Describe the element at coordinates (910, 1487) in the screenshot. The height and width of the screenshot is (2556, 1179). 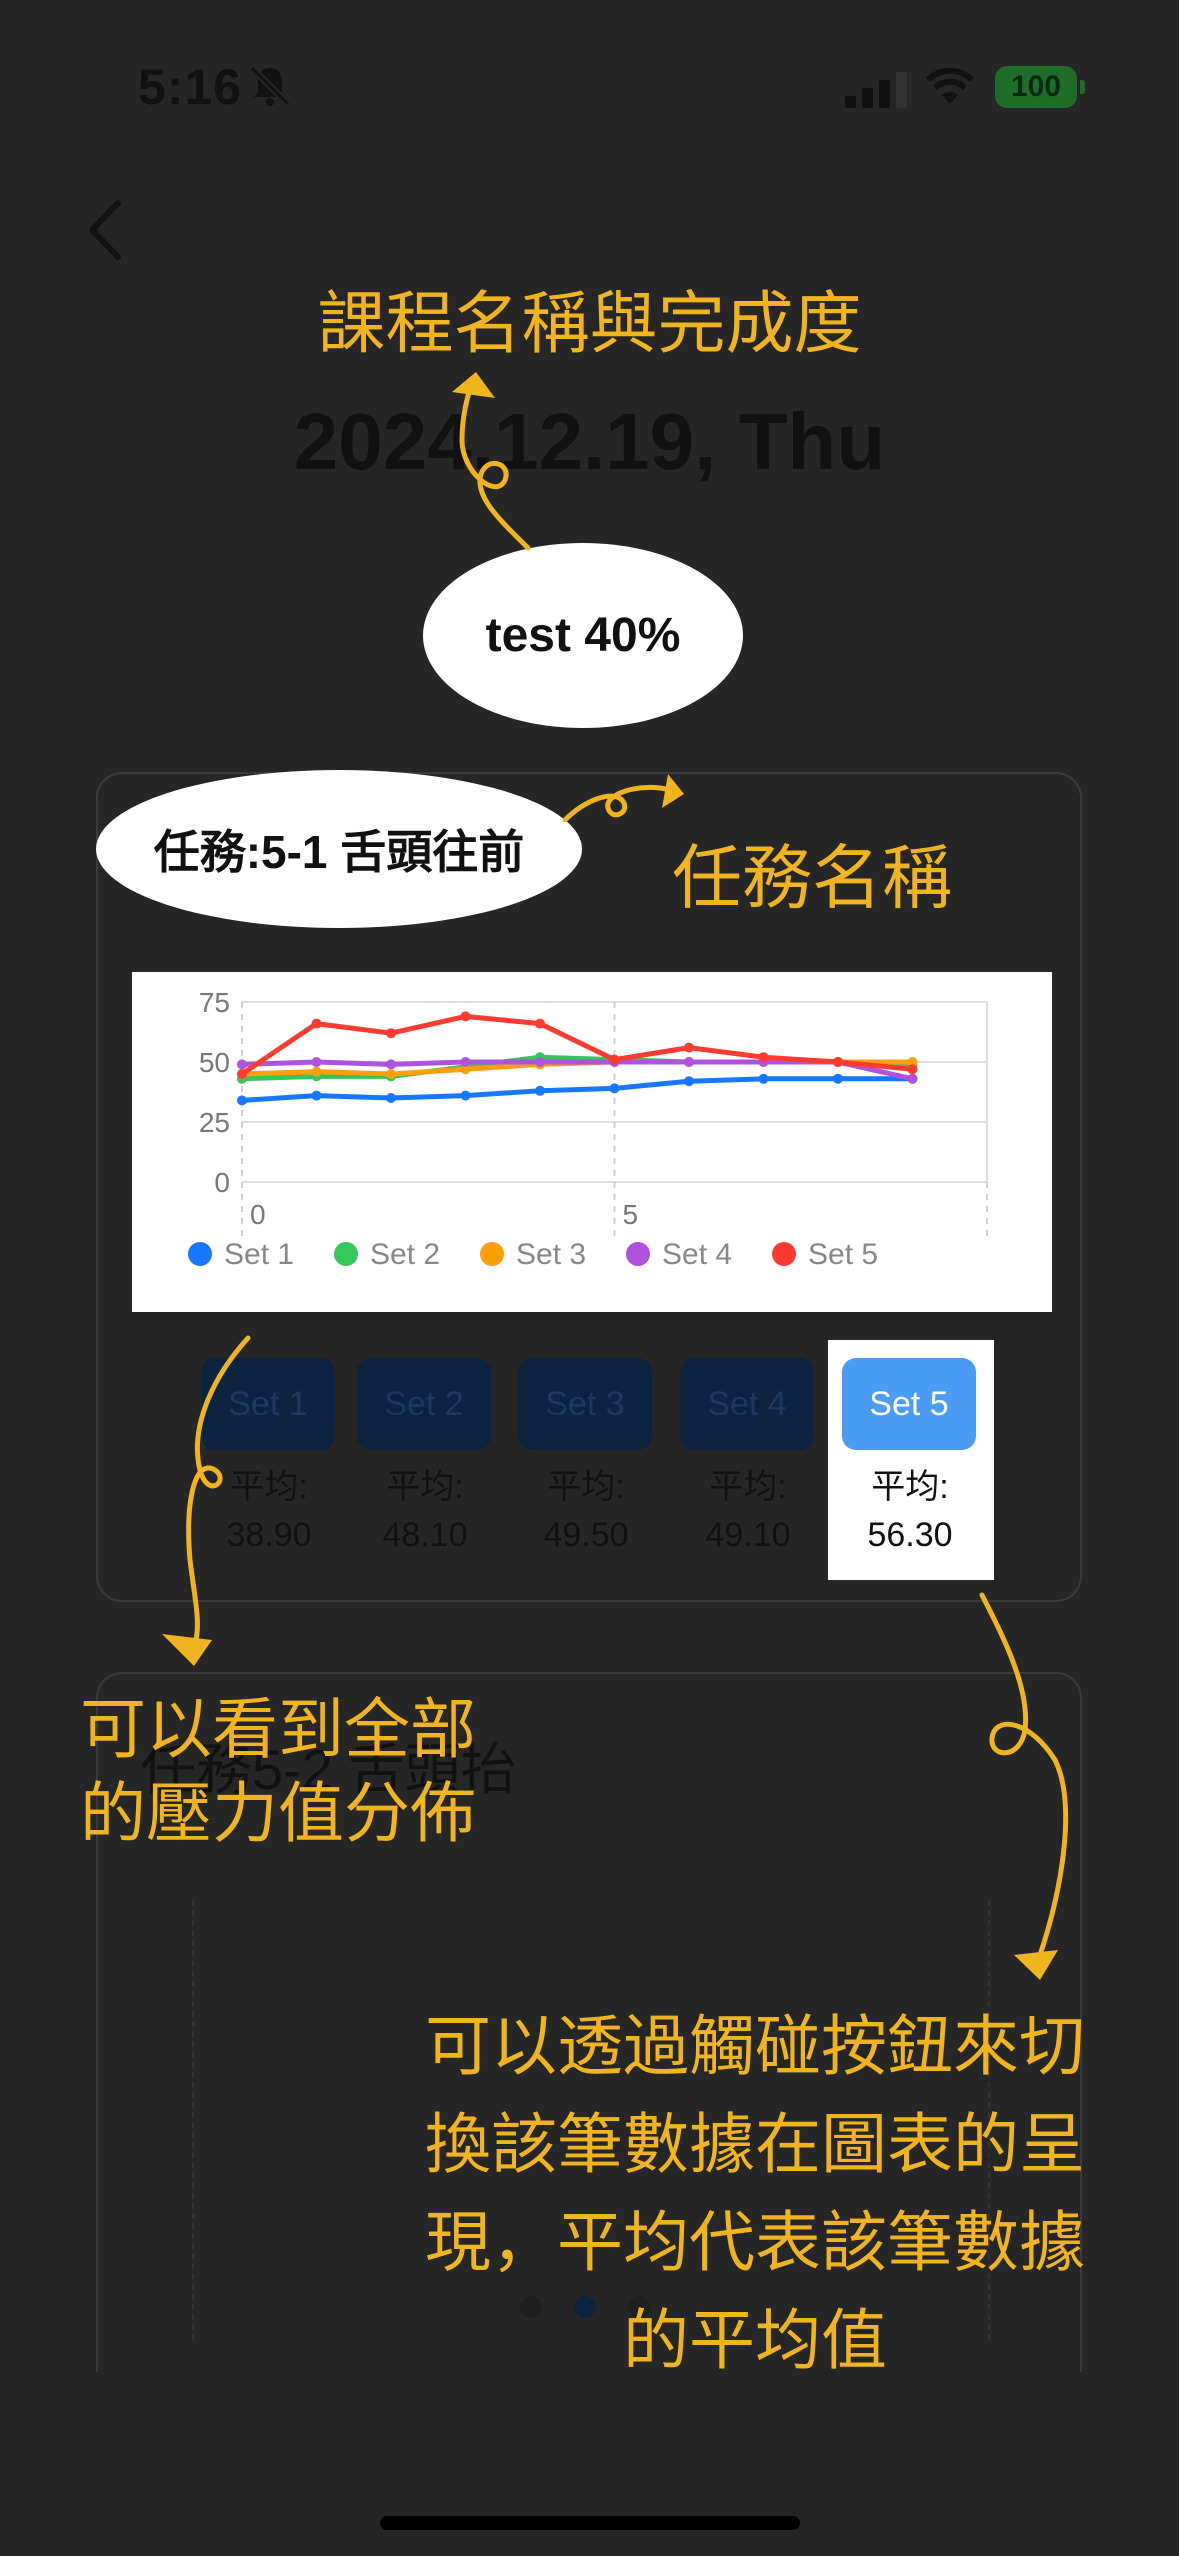
I see `set-5-average-label: 平均:` at that location.